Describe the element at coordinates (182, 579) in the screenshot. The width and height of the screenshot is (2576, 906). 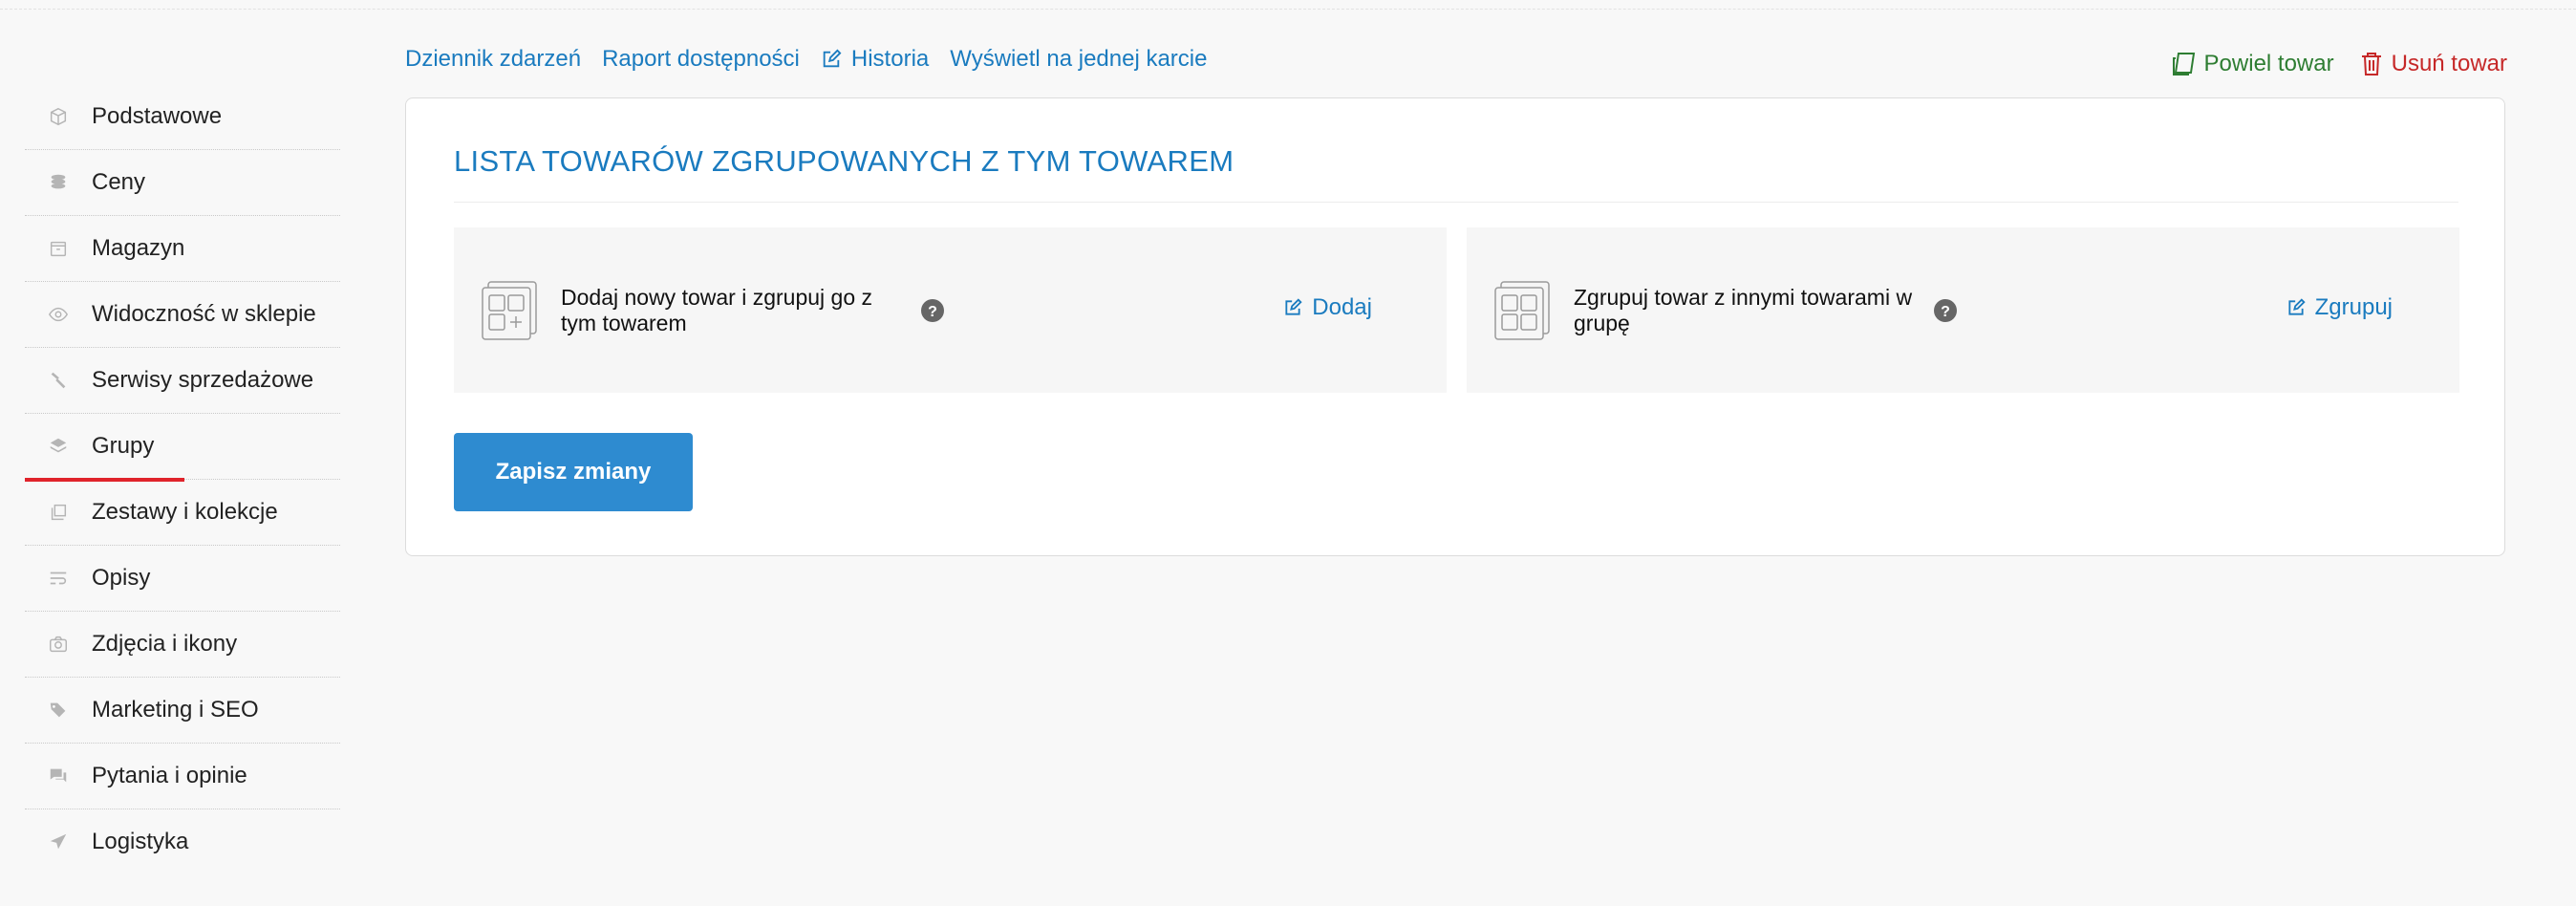
I see `sidebar-item-opisy: Opisy` at that location.